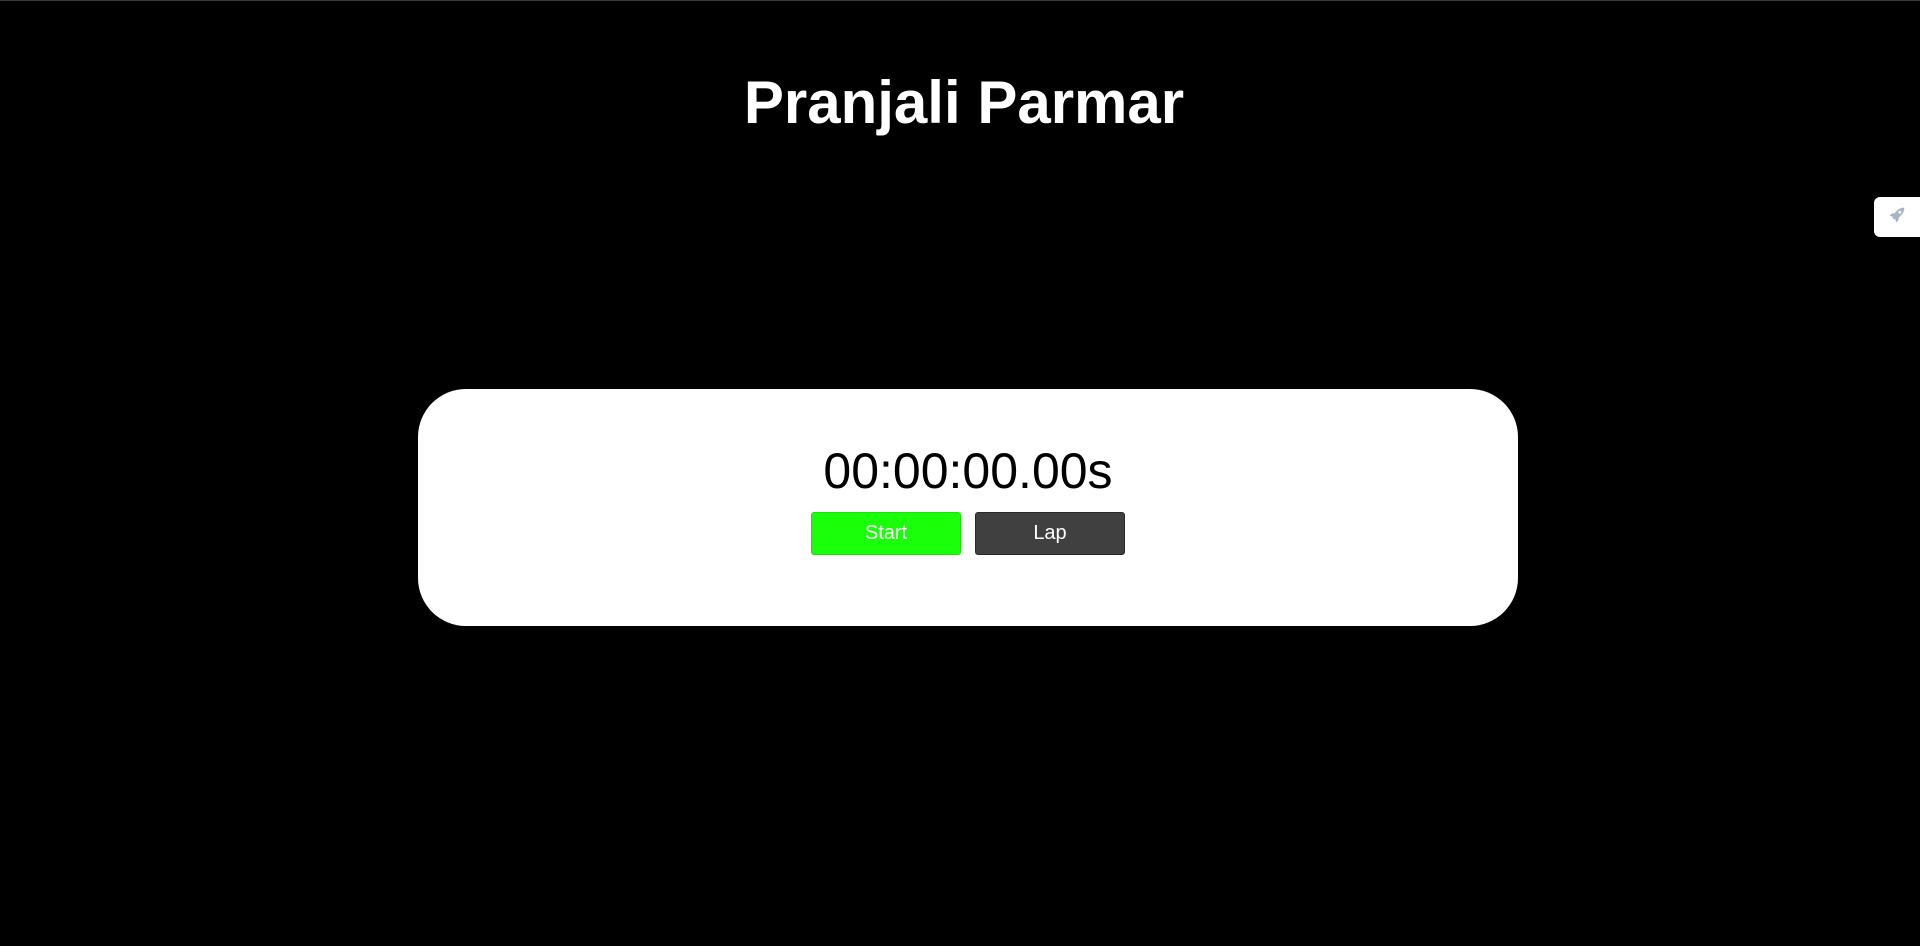  What do you see at coordinates (968, 471) in the screenshot?
I see `timer-display: 00:00:00.00s` at bounding box center [968, 471].